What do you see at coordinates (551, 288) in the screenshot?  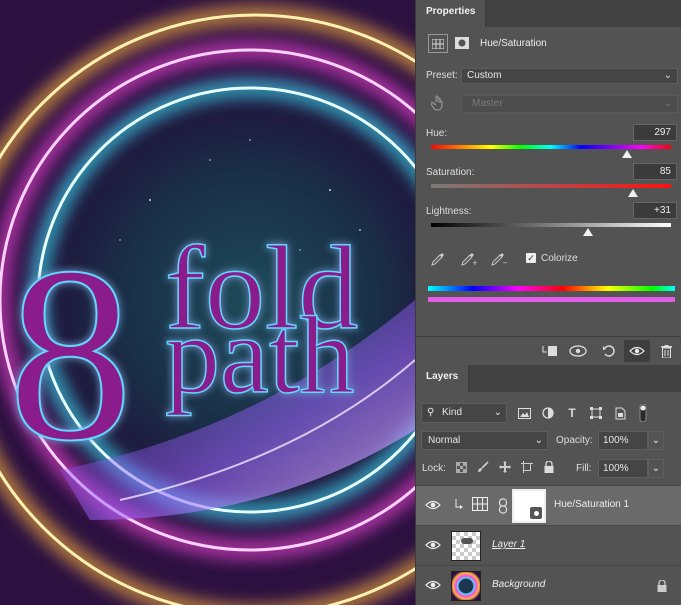 I see `input-color-bar` at bounding box center [551, 288].